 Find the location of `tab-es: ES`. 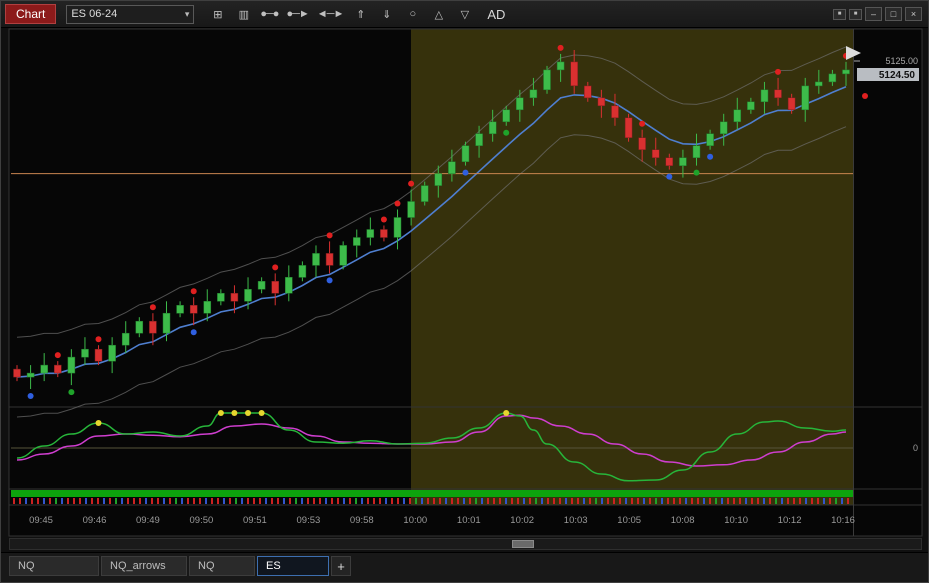

tab-es: ES is located at coordinates (293, 566).